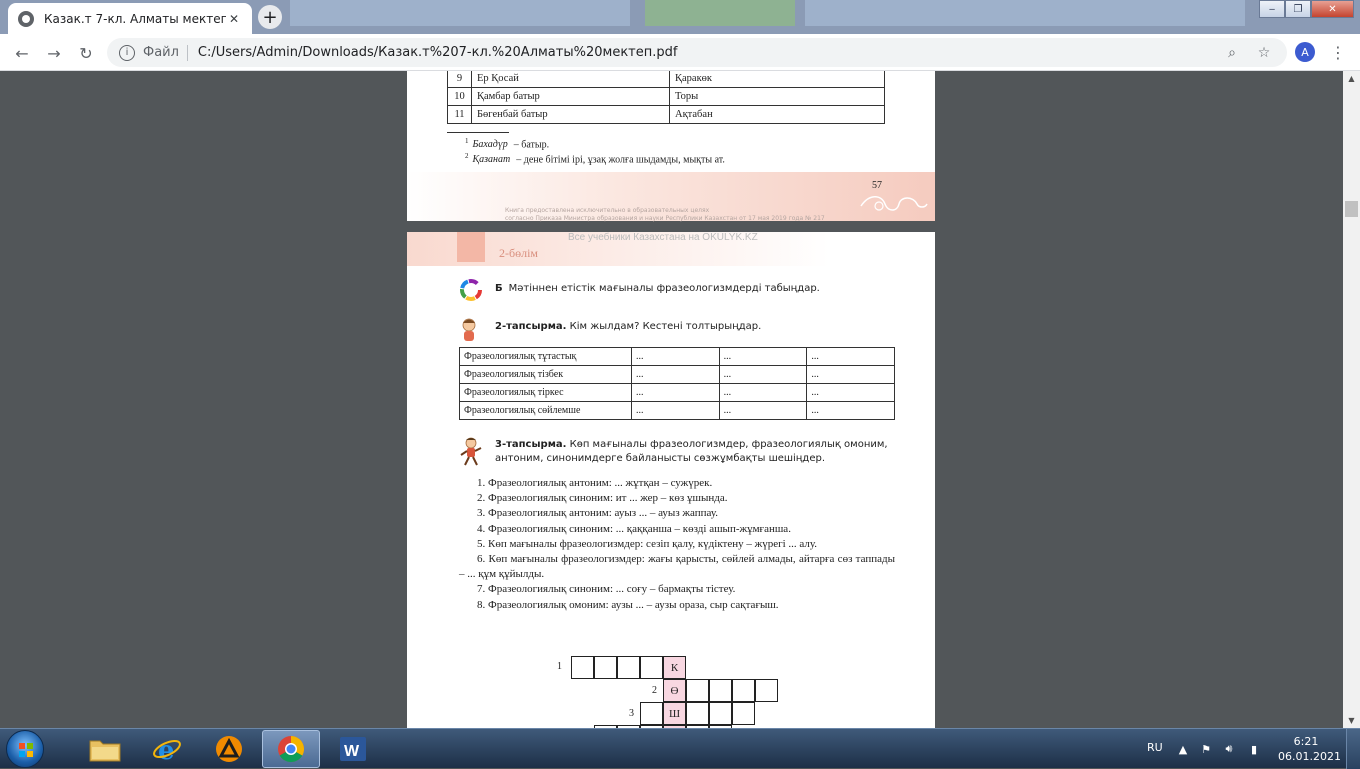 The width and height of the screenshot is (1360, 769). What do you see at coordinates (559, 666) in the screenshot?
I see `crossword-row-number: 1` at bounding box center [559, 666].